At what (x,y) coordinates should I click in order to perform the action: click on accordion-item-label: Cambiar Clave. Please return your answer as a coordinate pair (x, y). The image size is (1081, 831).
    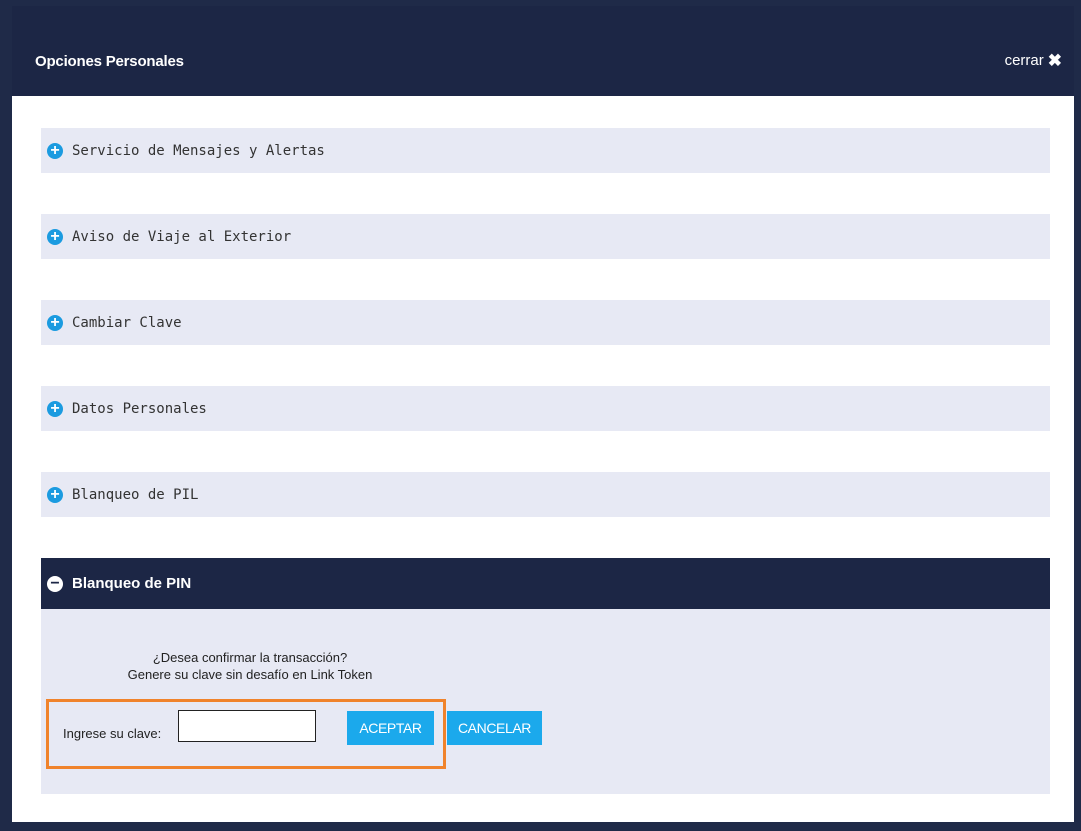
    Looking at the image, I should click on (127, 322).